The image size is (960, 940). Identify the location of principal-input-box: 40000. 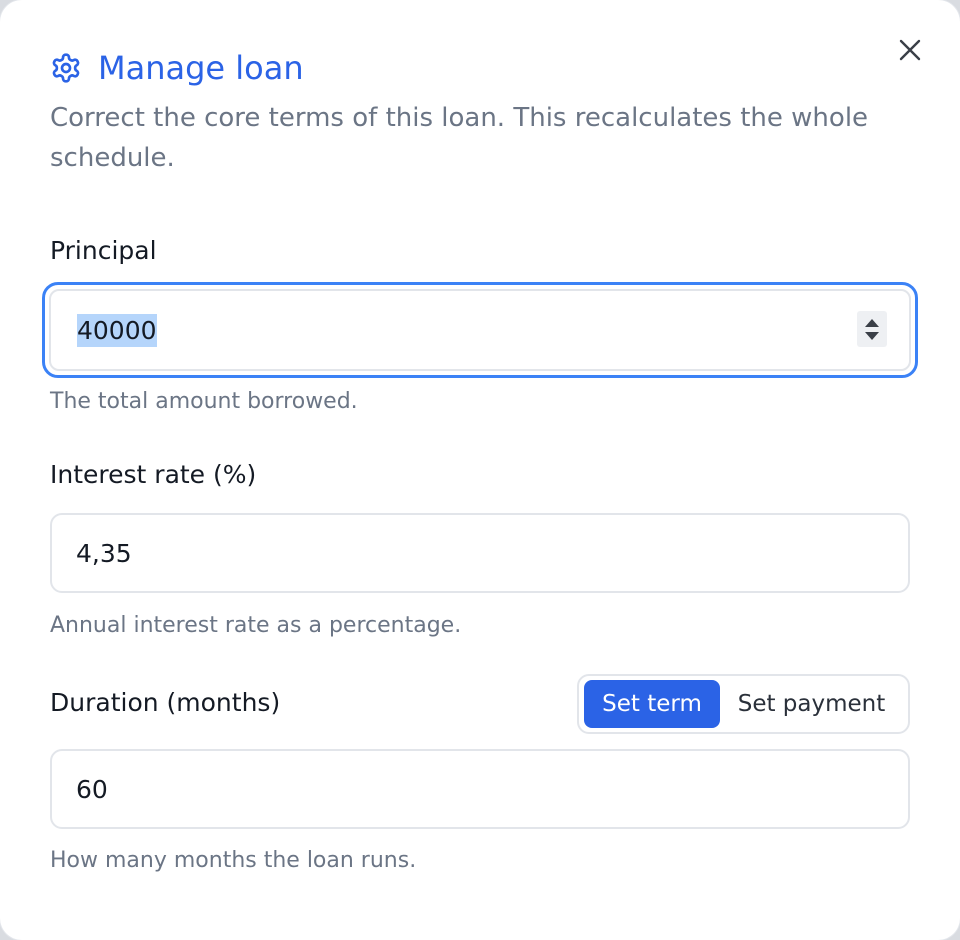
(480, 330).